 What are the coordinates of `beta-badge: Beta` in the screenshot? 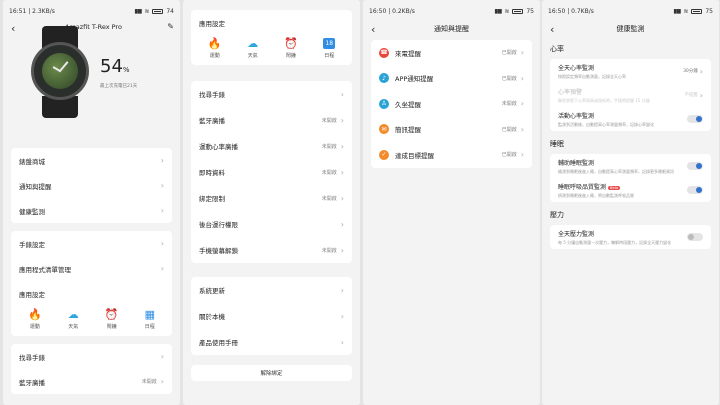 It's located at (614, 187).